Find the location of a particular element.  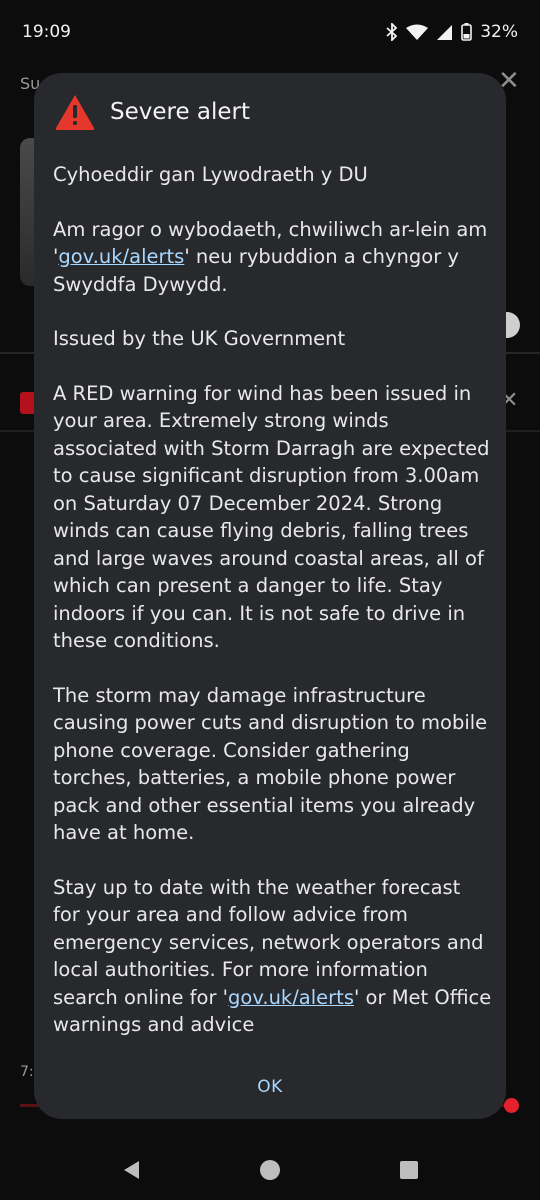

background-progress-handle is located at coordinates (511, 1105).